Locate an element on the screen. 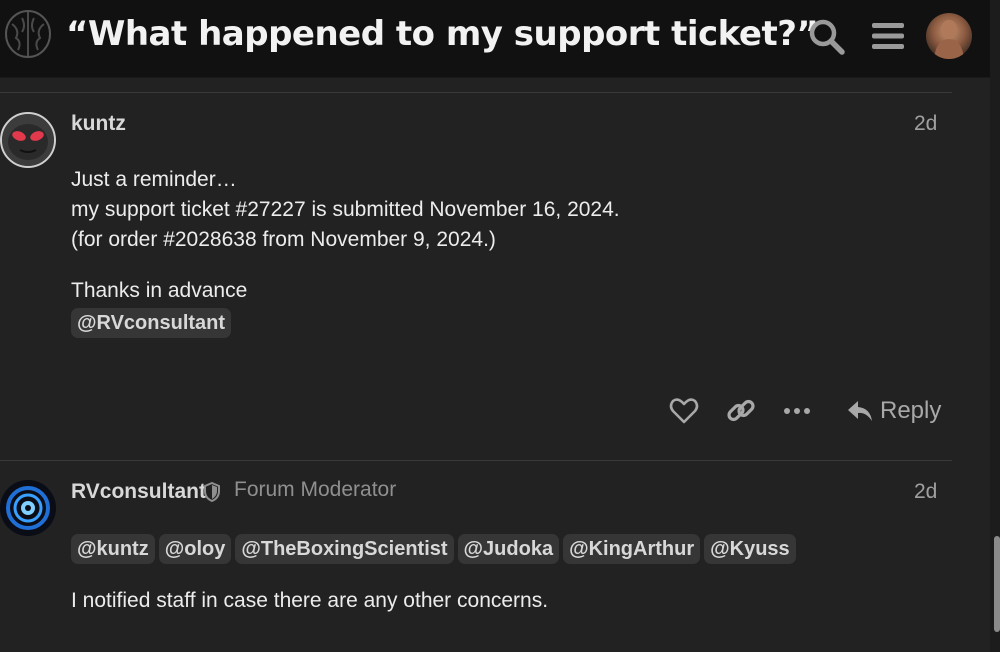 The image size is (1000, 652). user-title: Forum Moderator is located at coordinates (315, 489).